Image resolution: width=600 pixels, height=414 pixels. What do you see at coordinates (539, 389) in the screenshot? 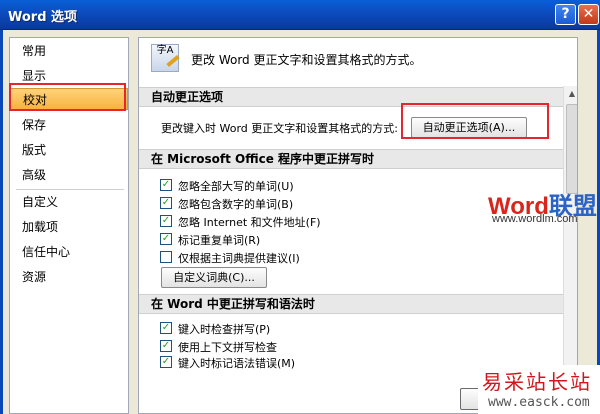
I see `easck-watermark: 易采站长站 www.easck.com` at bounding box center [539, 389].